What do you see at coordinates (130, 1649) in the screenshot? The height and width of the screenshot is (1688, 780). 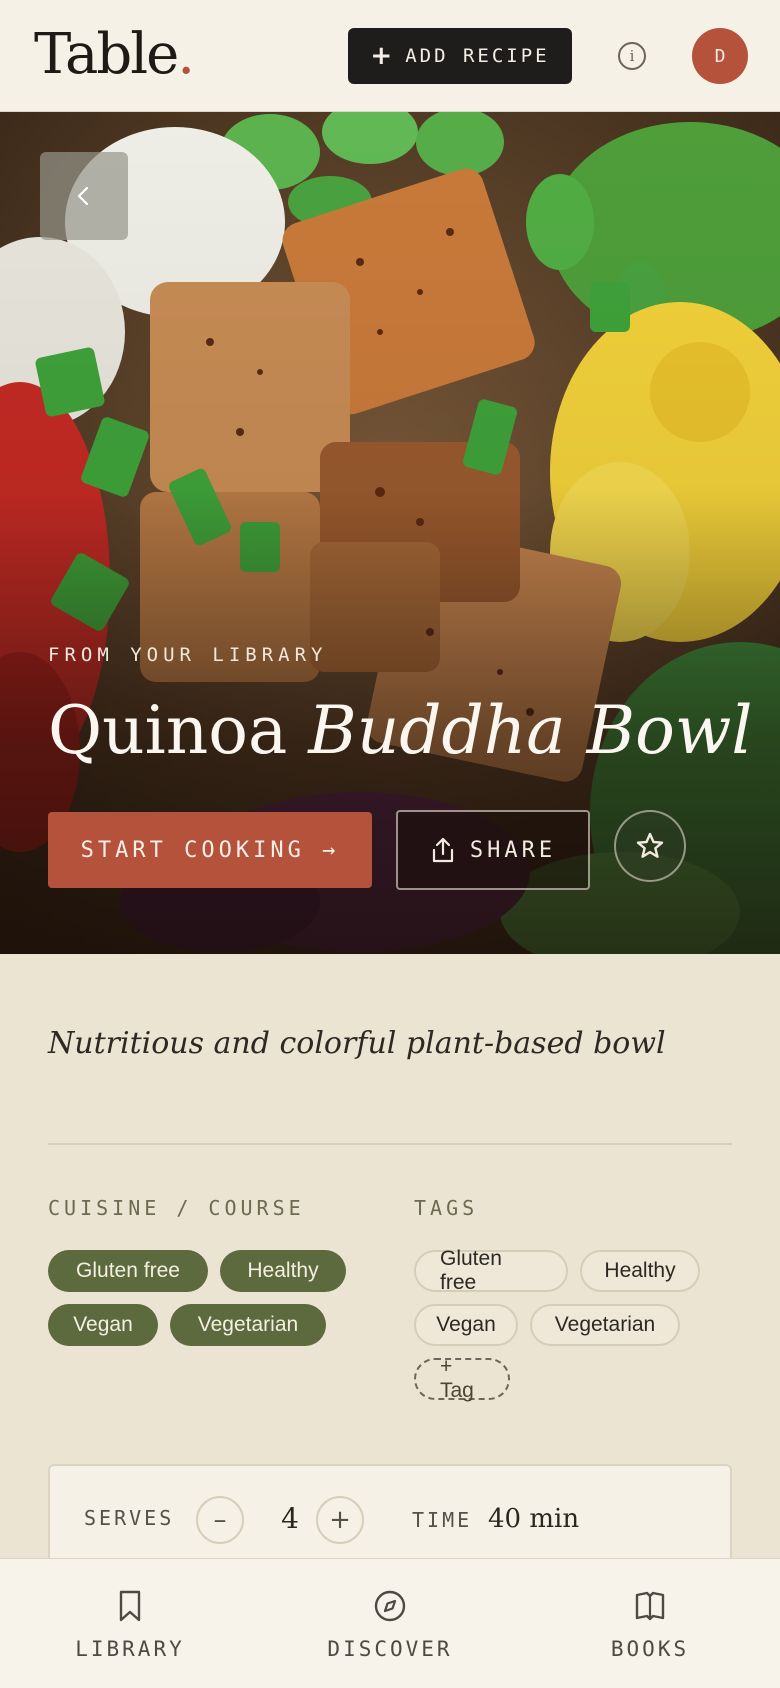 I see `nav-label-library: LIBRARY` at bounding box center [130, 1649].